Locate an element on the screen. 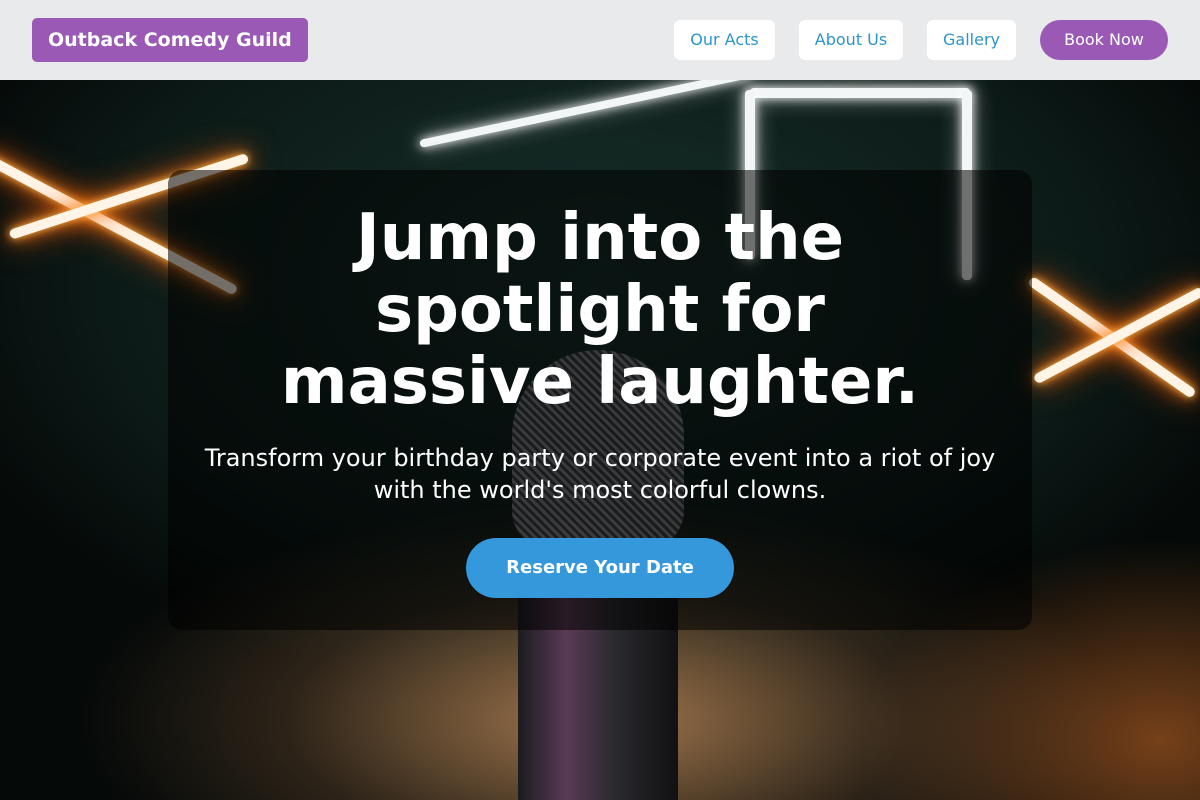 The image size is (1200, 800). site-logo: Outback Comedy Guild is located at coordinates (170, 40).